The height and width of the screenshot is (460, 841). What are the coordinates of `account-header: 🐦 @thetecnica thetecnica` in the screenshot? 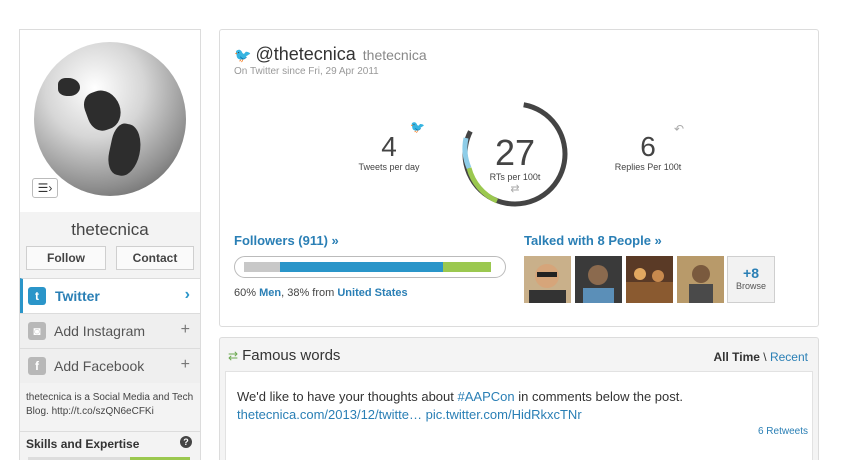 It's located at (330, 54).